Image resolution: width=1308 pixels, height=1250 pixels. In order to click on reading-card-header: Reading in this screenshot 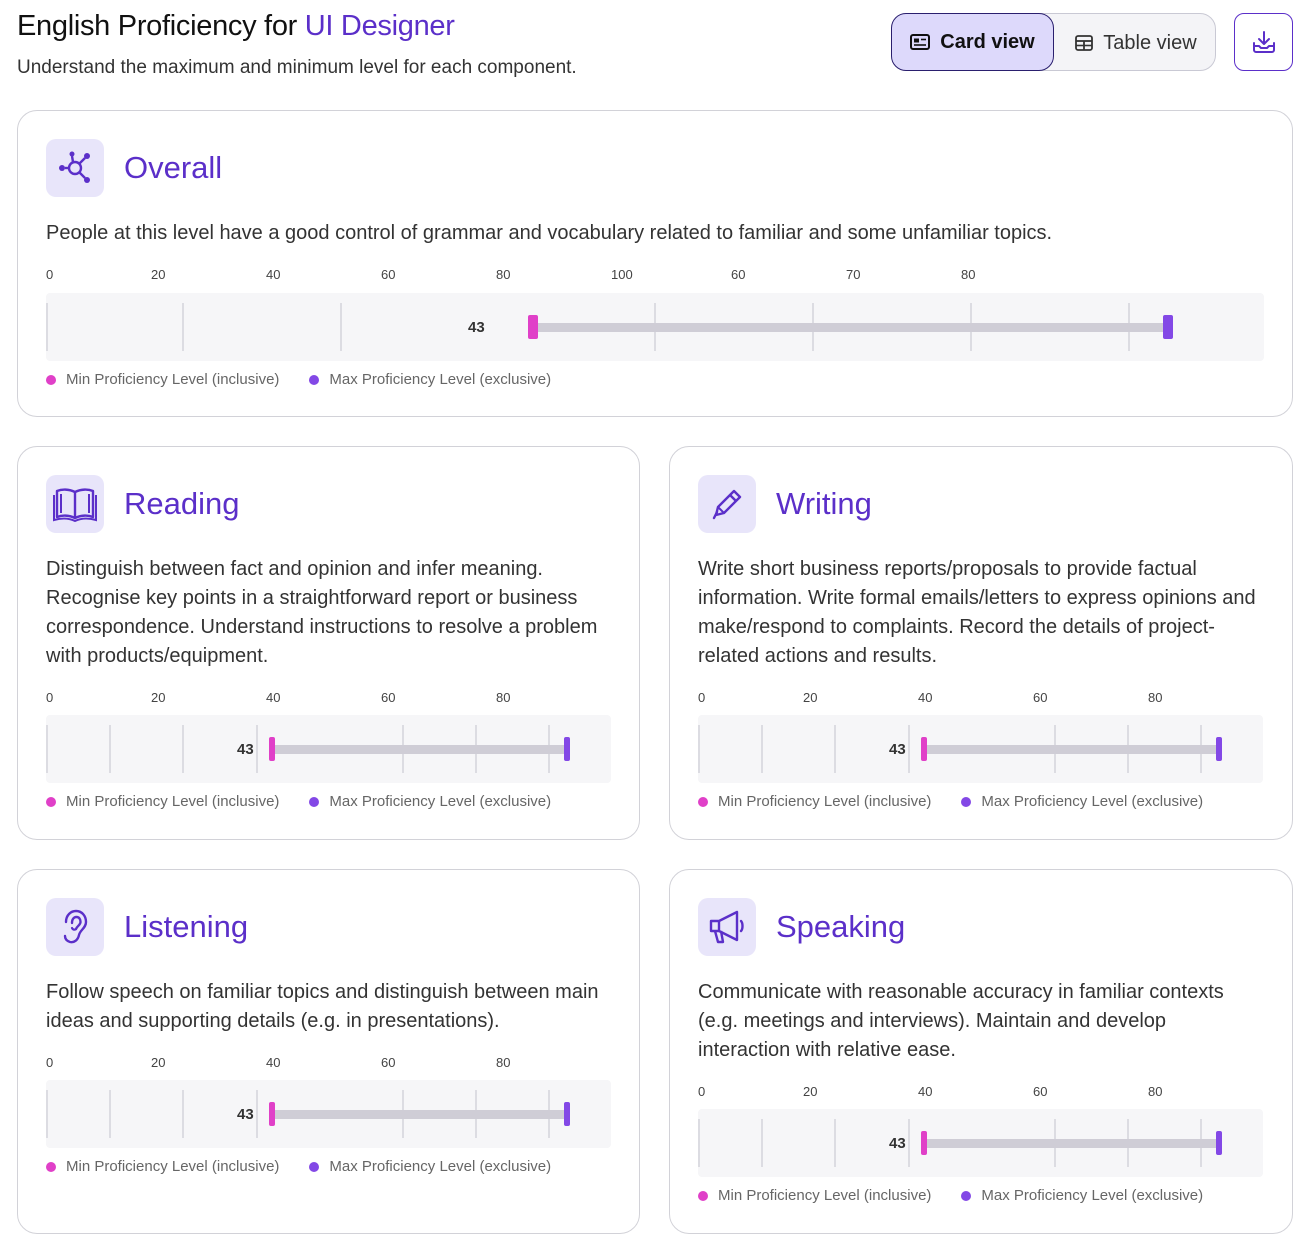, I will do `click(142, 504)`.